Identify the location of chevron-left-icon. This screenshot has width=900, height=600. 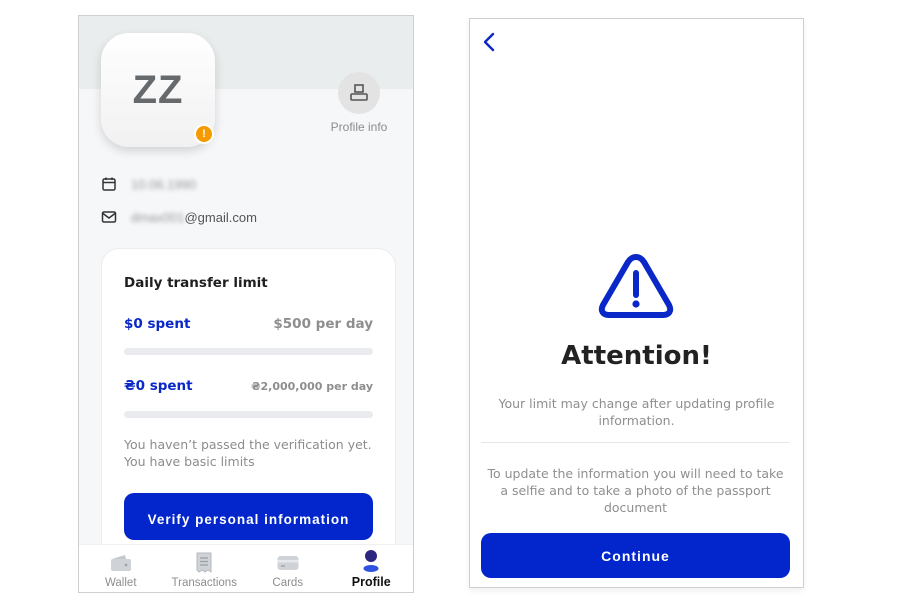
(489, 44).